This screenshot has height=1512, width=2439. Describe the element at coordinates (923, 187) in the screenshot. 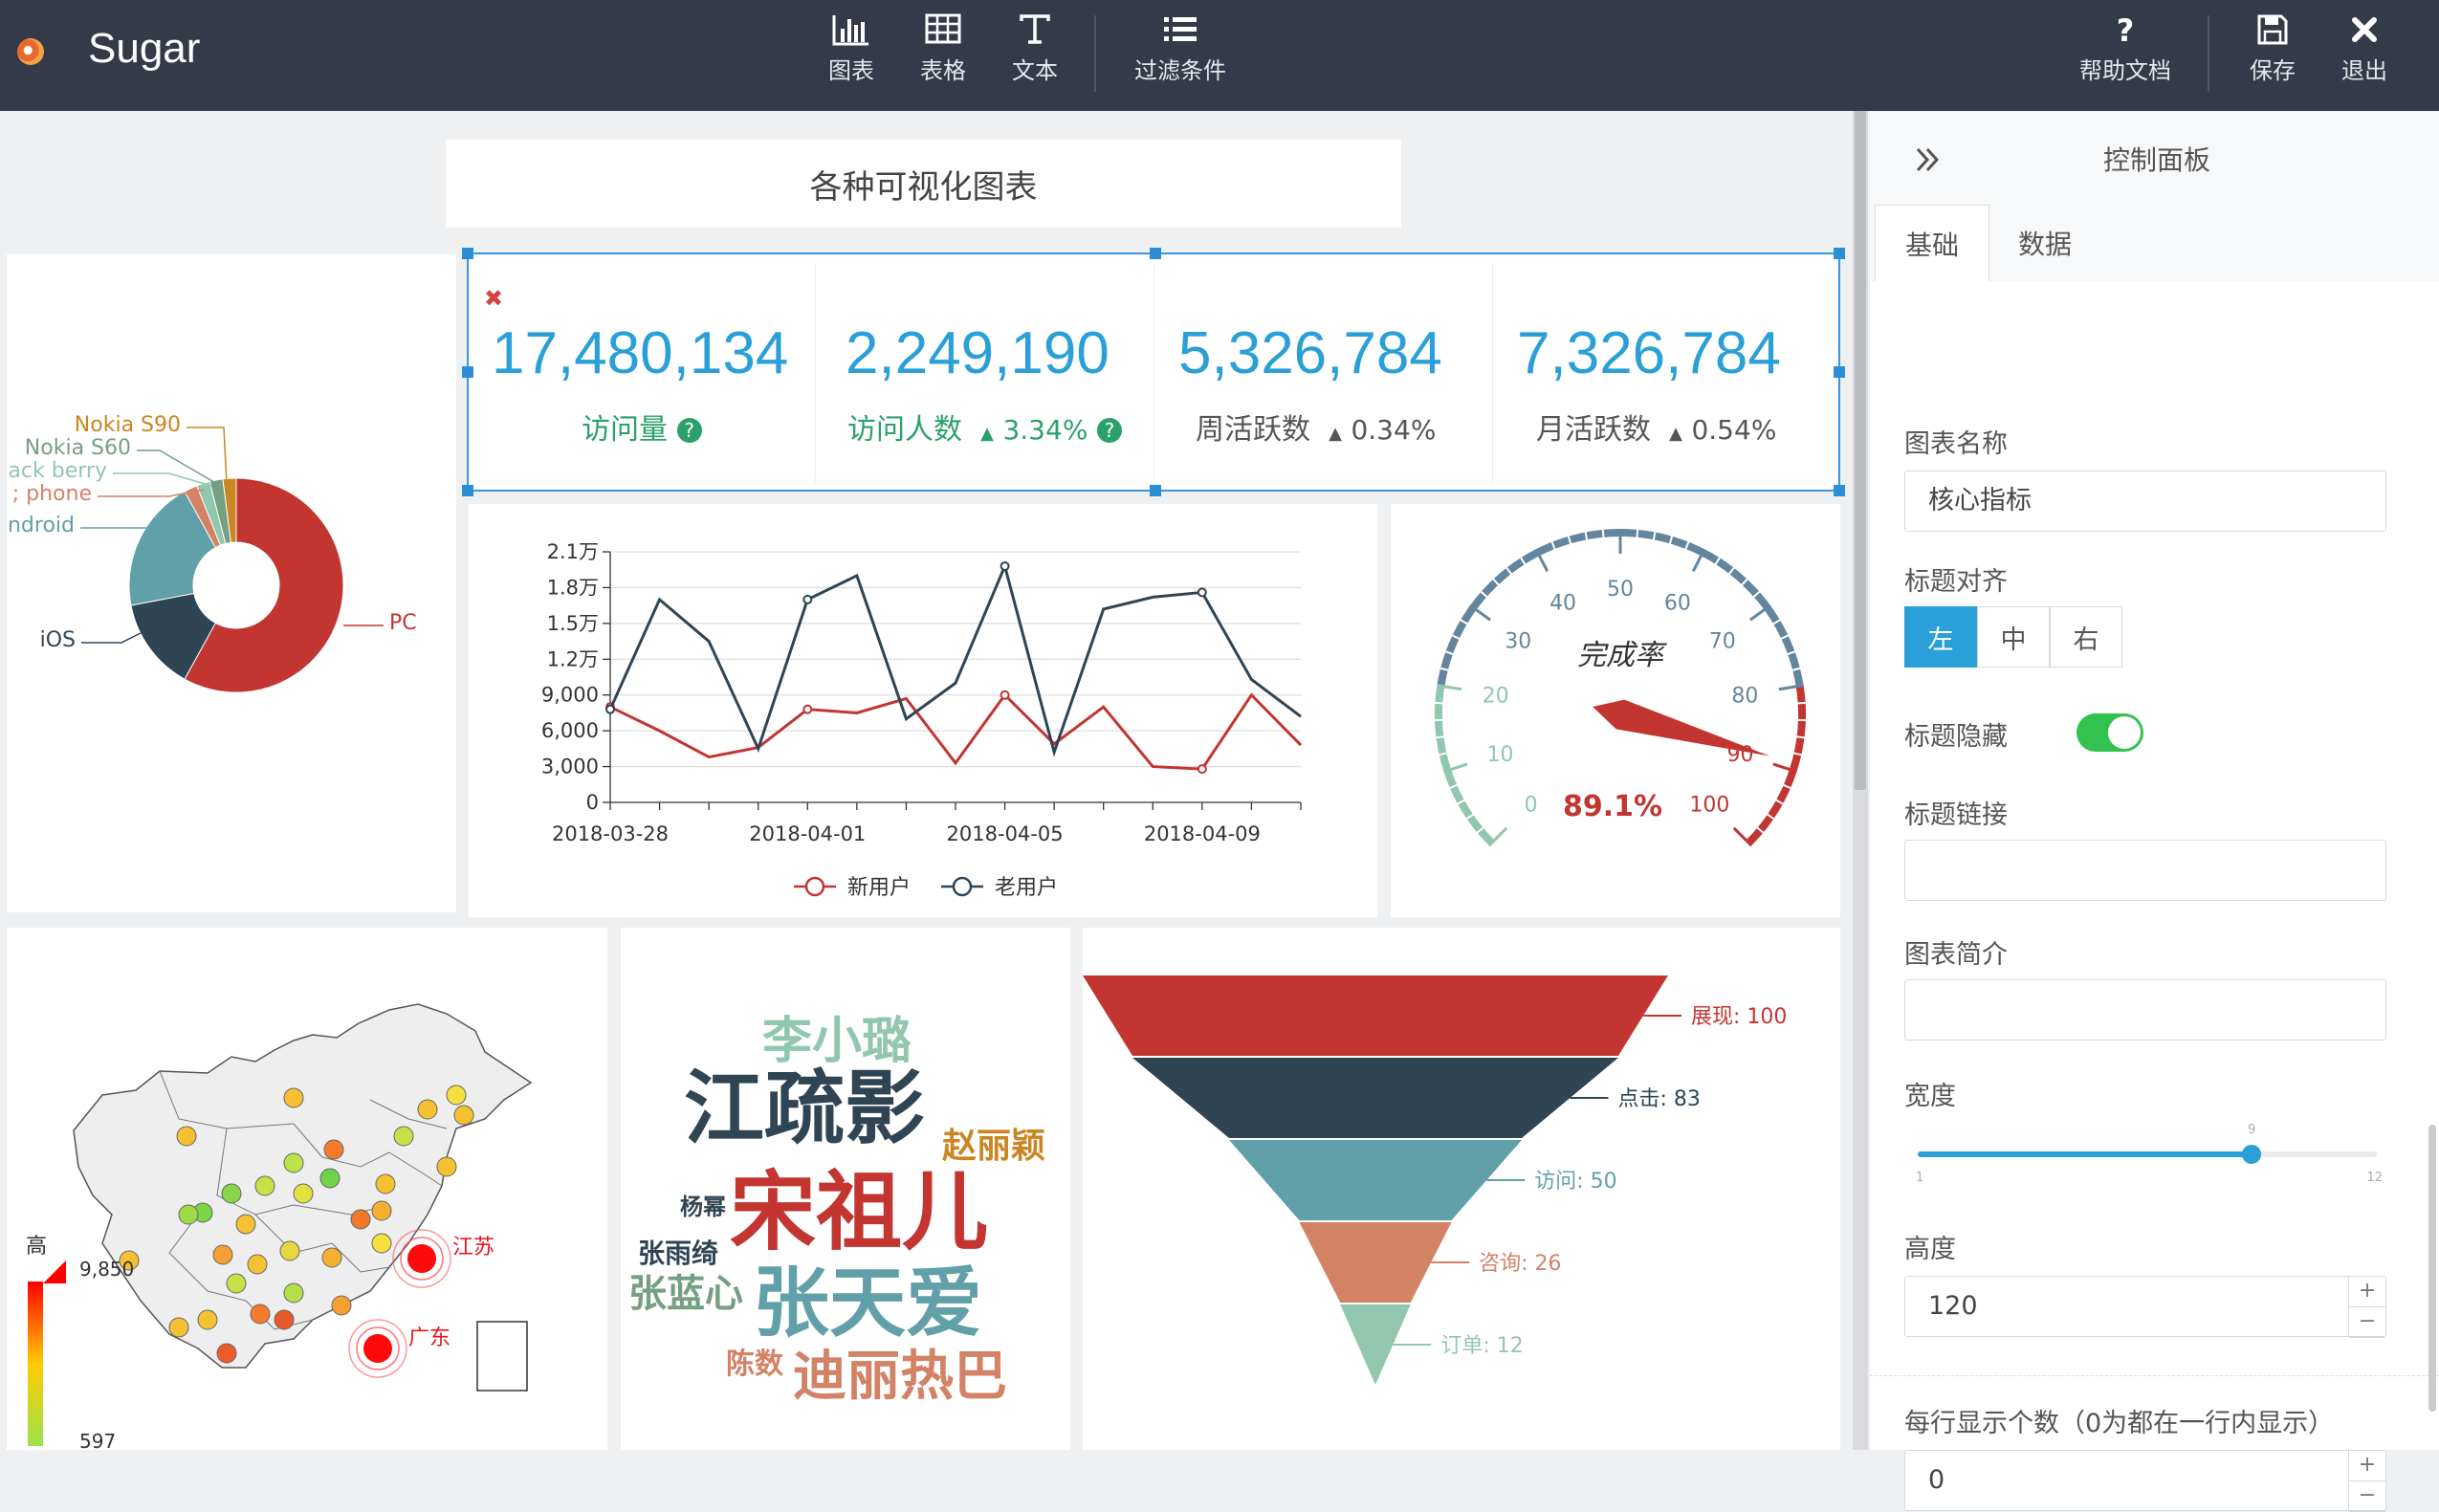

I see `dashboard-title-text: 各种可视化图表` at that location.